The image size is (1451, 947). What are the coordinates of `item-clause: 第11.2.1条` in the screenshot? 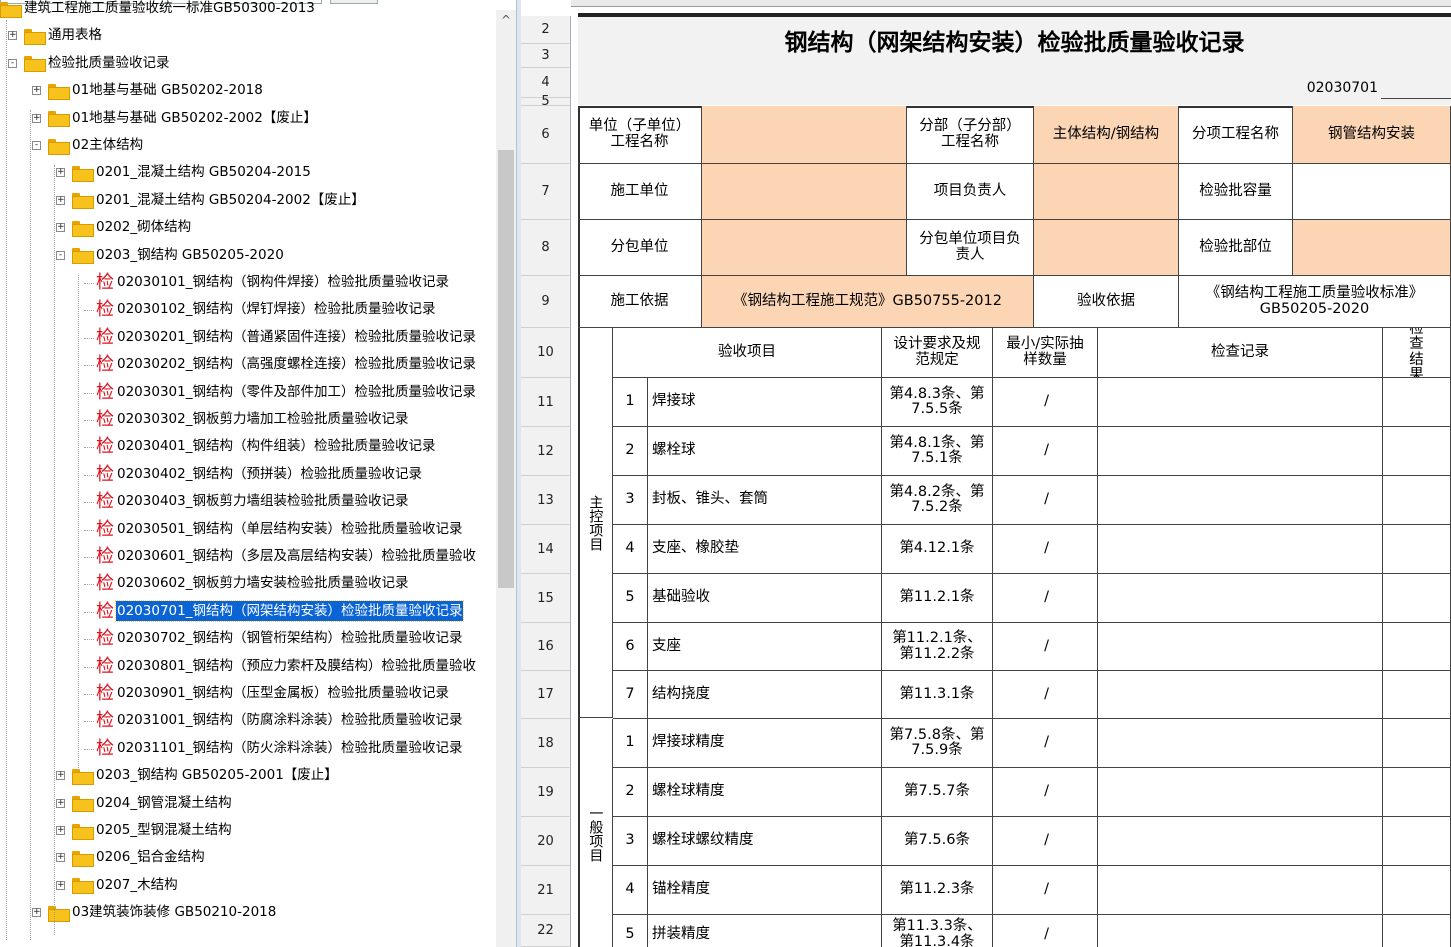 It's located at (937, 598).